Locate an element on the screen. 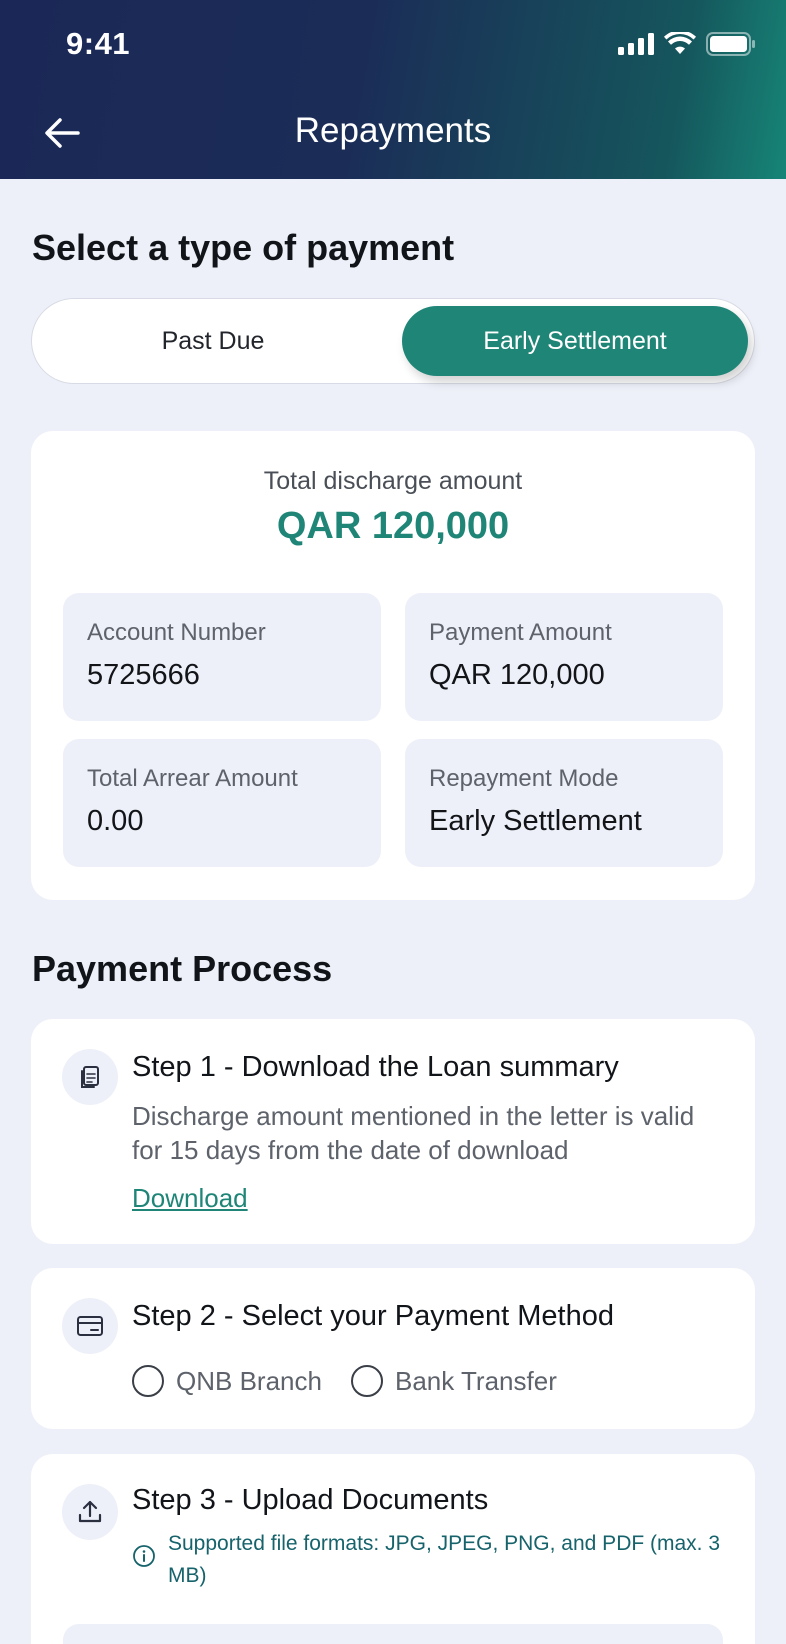 Image resolution: width=786 pixels, height=1644 pixels. info-icon is located at coordinates (144, 1556).